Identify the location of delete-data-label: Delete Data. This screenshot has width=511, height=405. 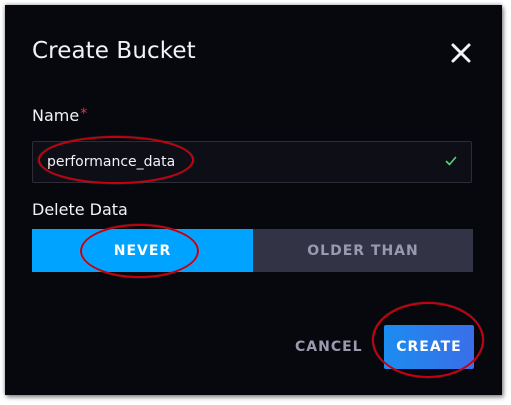
(80, 209).